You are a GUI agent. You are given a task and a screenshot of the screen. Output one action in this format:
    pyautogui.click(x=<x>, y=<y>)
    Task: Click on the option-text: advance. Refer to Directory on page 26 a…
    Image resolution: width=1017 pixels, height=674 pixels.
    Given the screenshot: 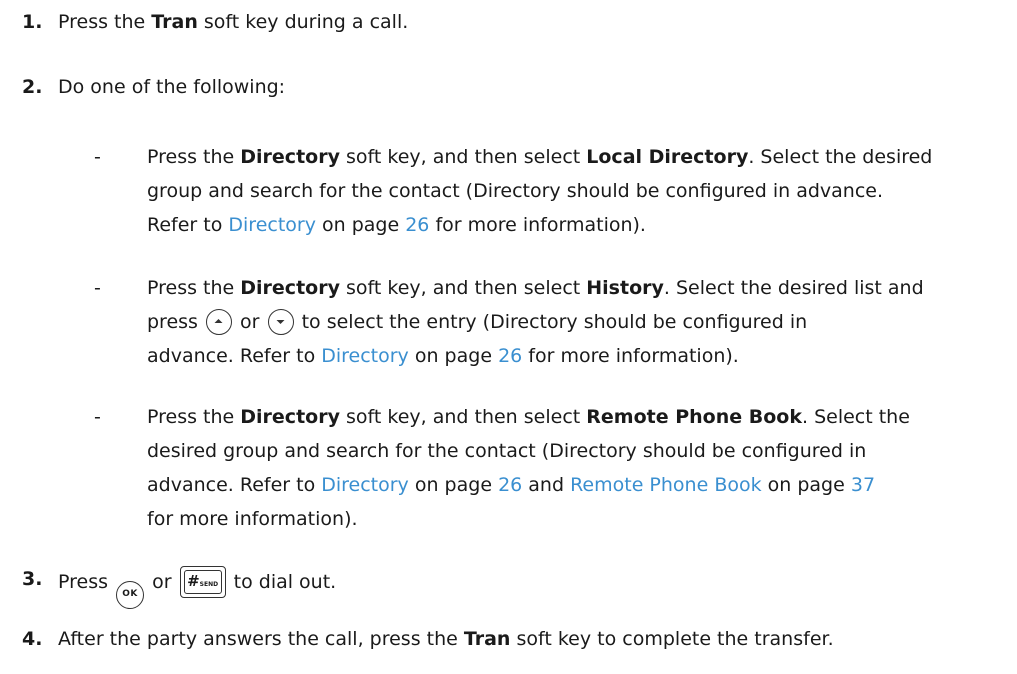 What is the action you would take?
    pyautogui.click(x=511, y=485)
    